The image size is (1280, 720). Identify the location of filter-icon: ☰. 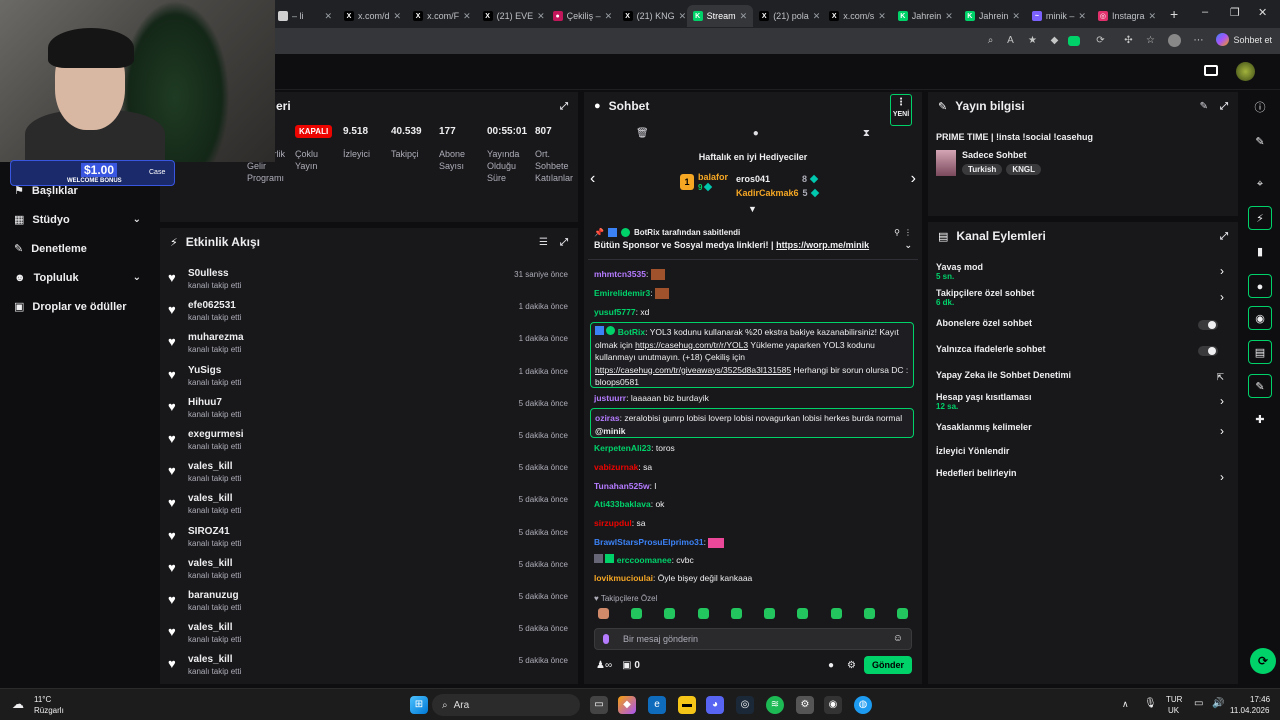
(543, 242).